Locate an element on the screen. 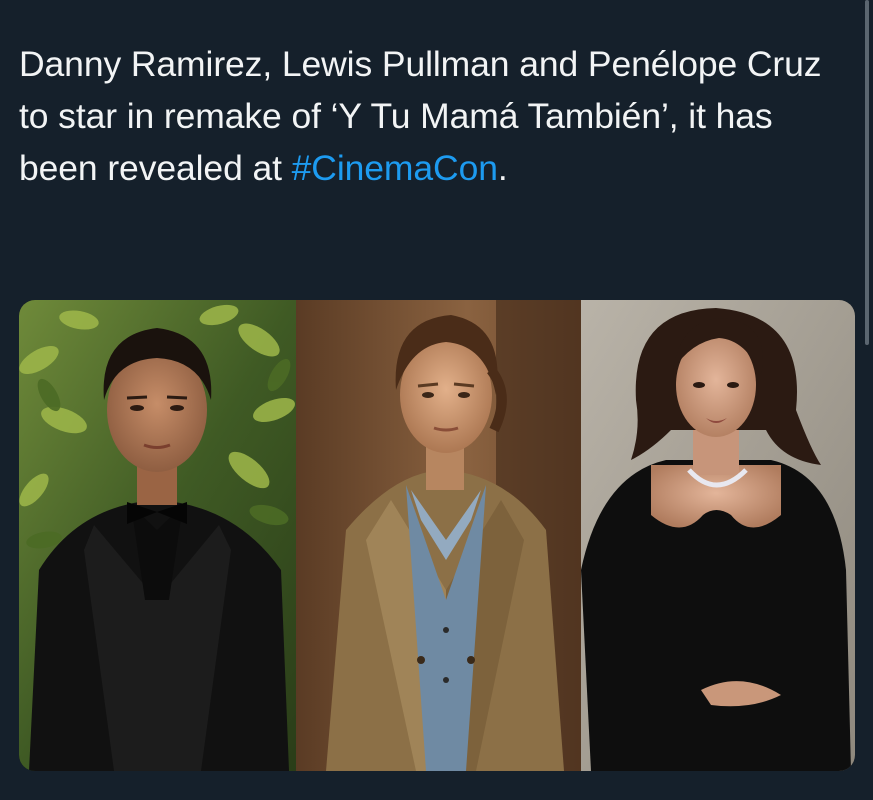 The image size is (873, 800). hashtag-link: #CinemaCon is located at coordinates (395, 168).